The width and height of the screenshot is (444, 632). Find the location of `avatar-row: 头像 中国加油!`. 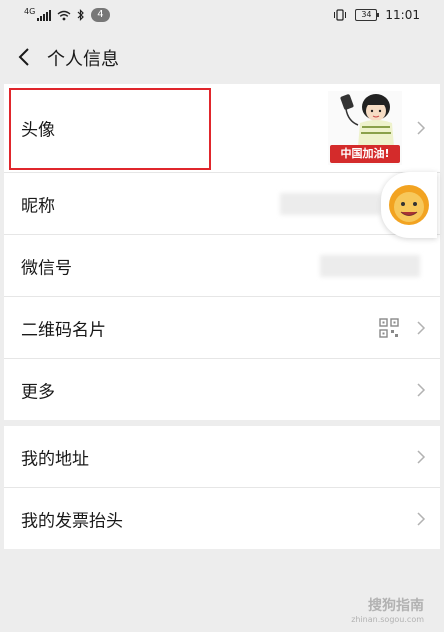

avatar-row: 头像 中国加油! is located at coordinates (222, 128).